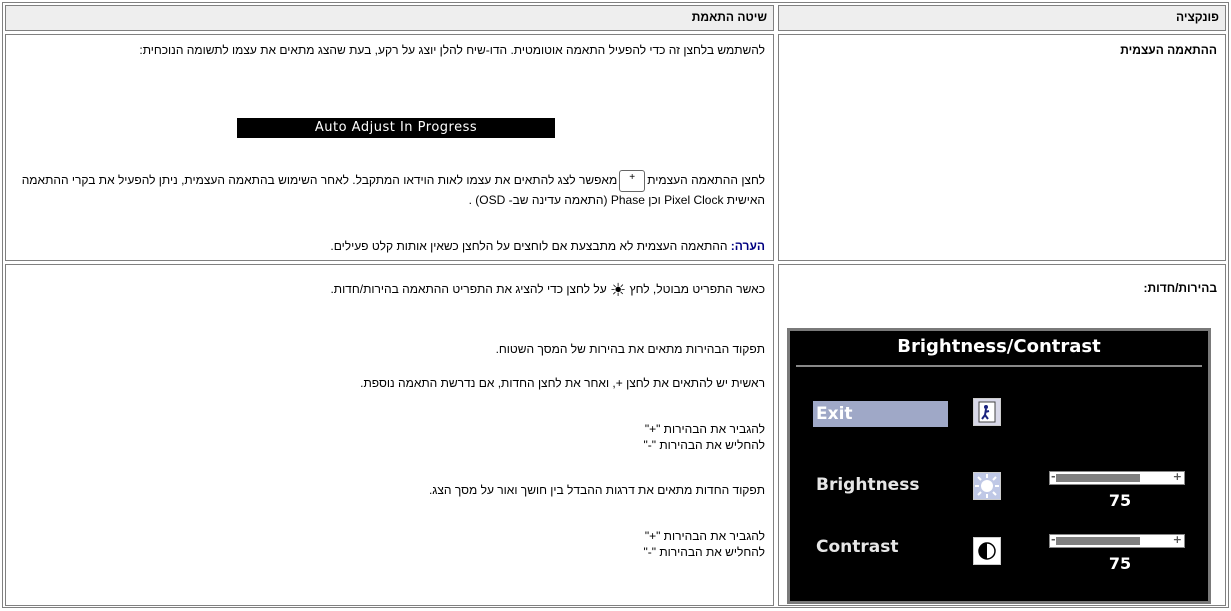  What do you see at coordinates (618, 289) in the screenshot?
I see `sun-icon: ☀` at bounding box center [618, 289].